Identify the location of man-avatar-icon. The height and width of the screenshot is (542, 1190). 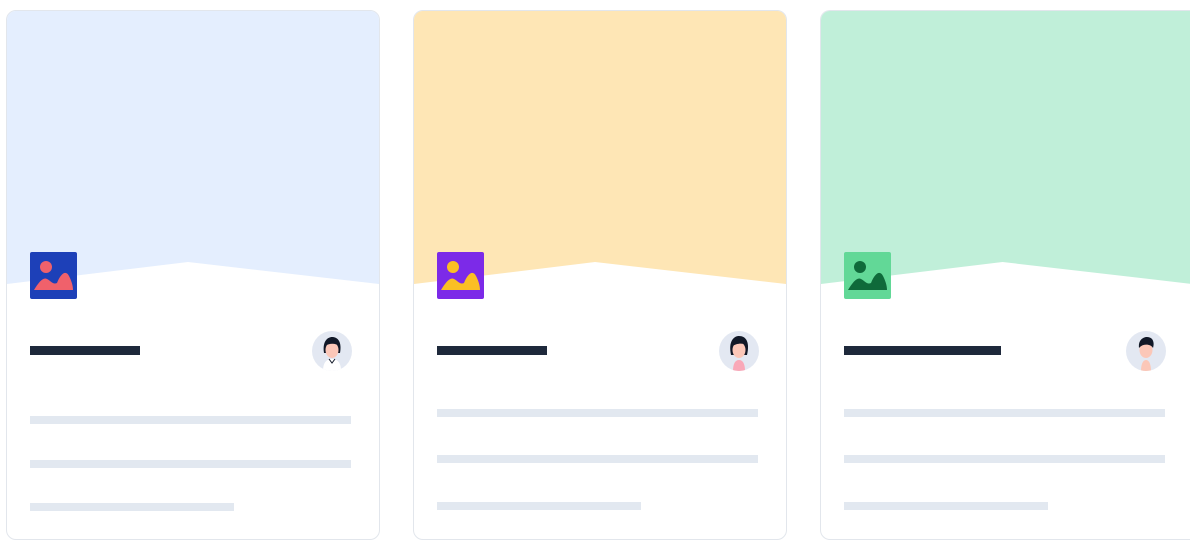
(1146, 351).